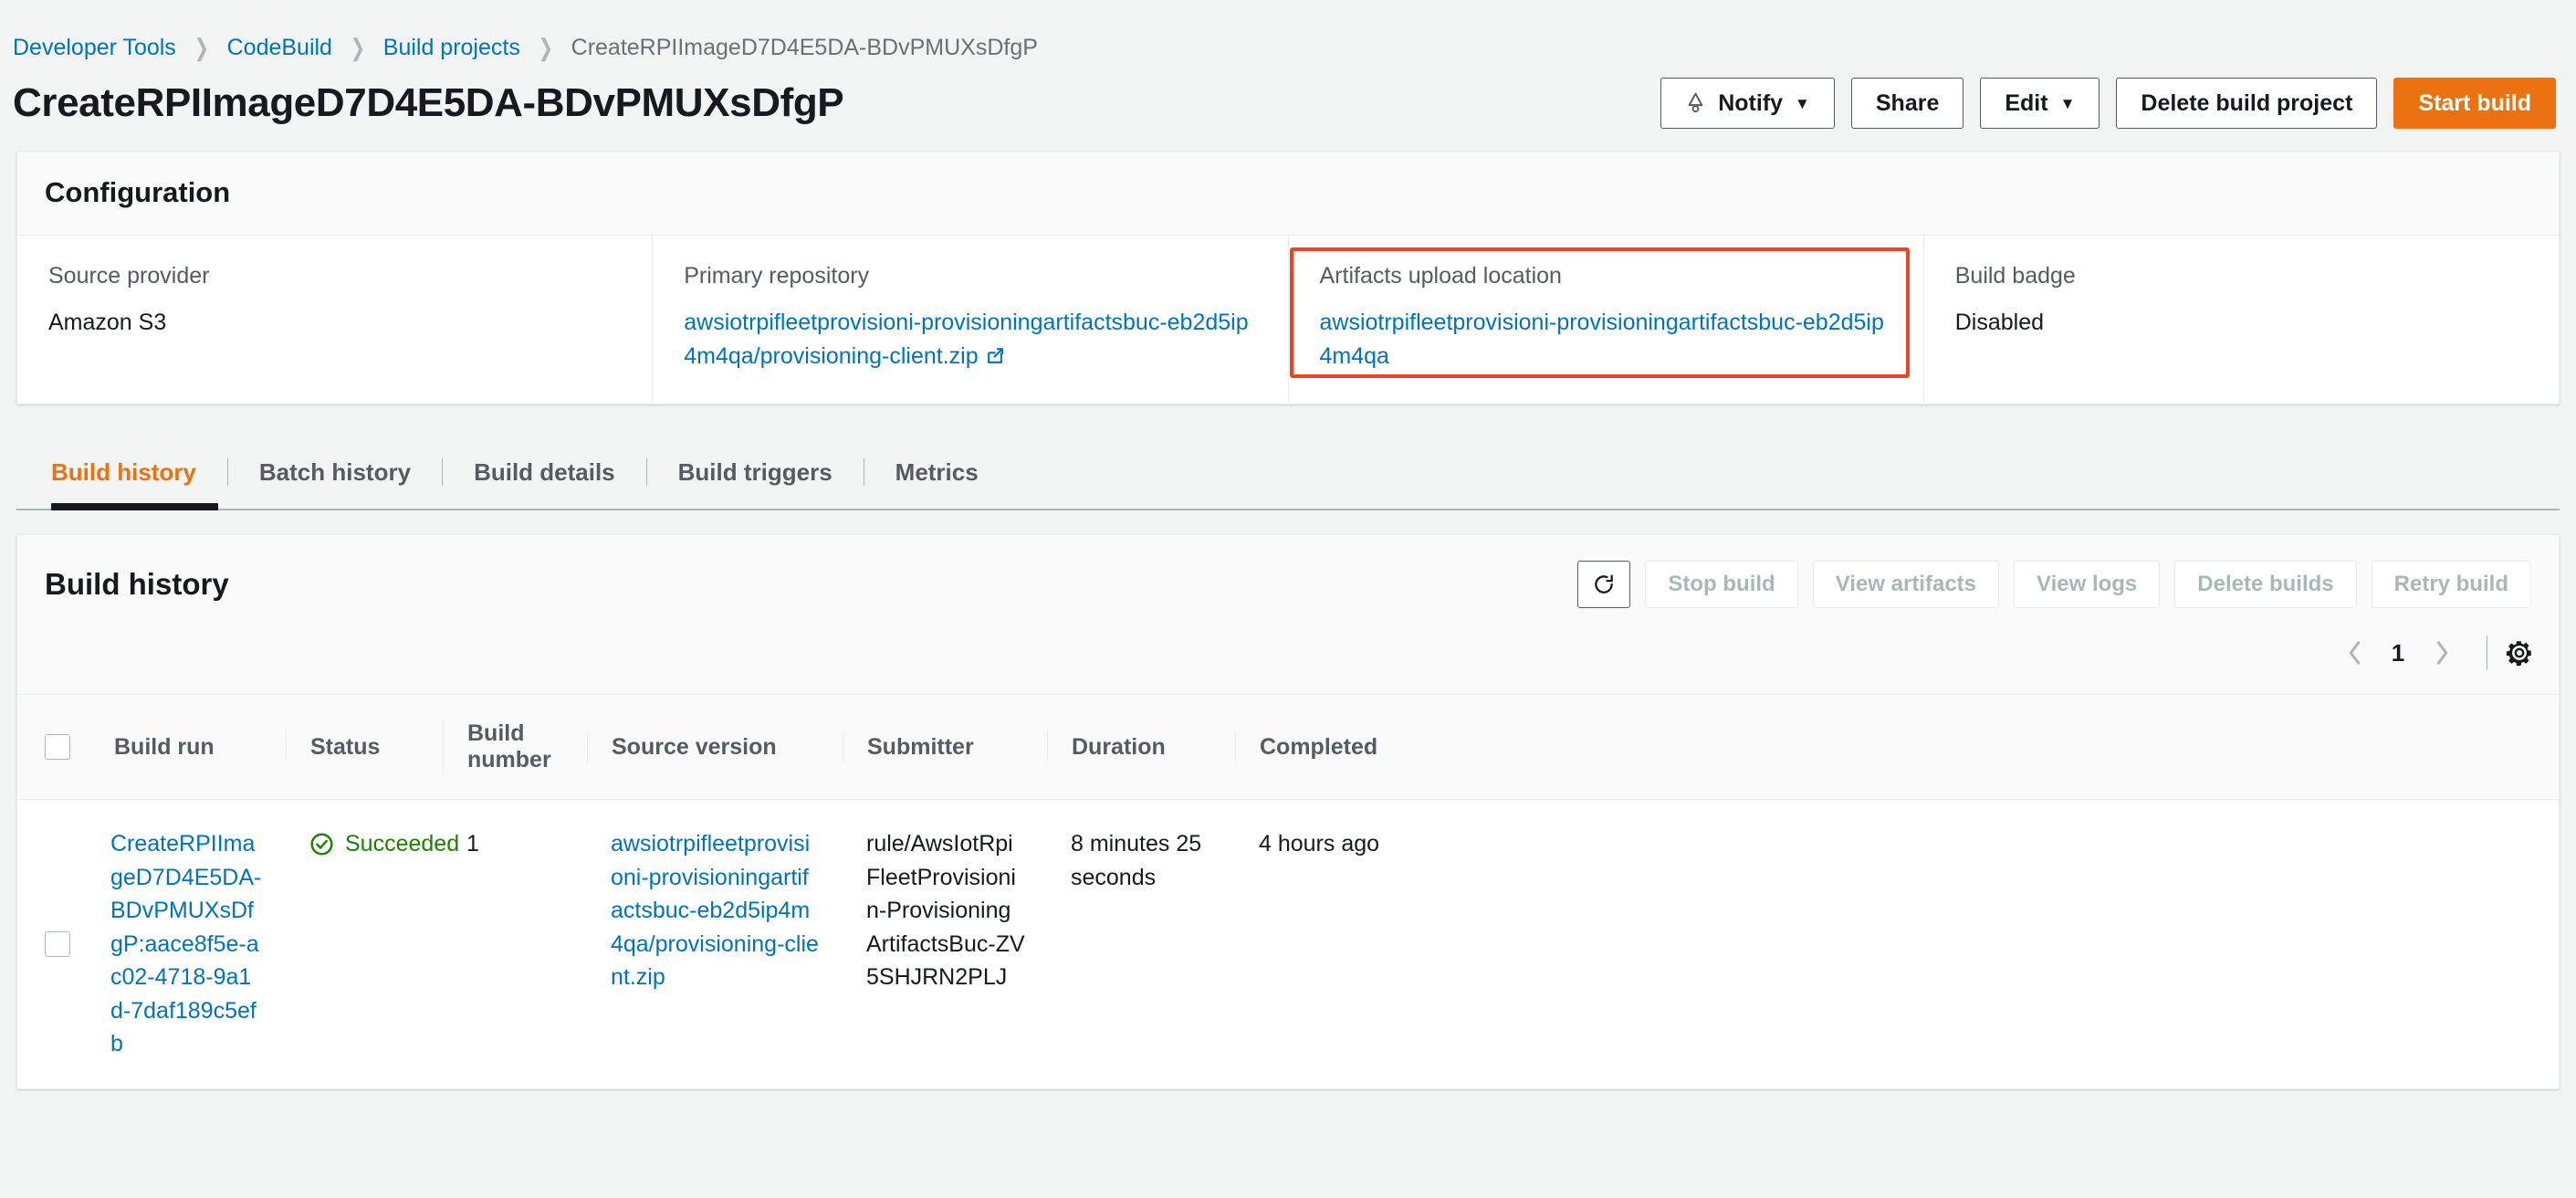 Image resolution: width=2576 pixels, height=1198 pixels. Describe the element at coordinates (279, 48) in the screenshot. I see `breadcrumb-item-codebuild: CodeBuild` at that location.